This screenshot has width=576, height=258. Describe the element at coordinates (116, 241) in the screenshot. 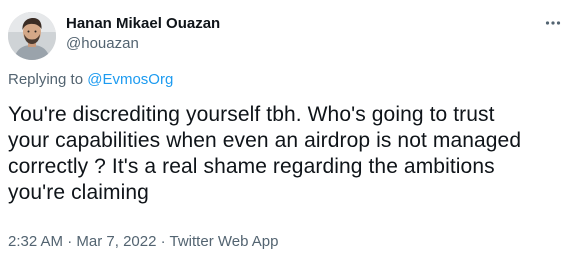

I see `tweet-date-link: Mar 7, 2022` at that location.